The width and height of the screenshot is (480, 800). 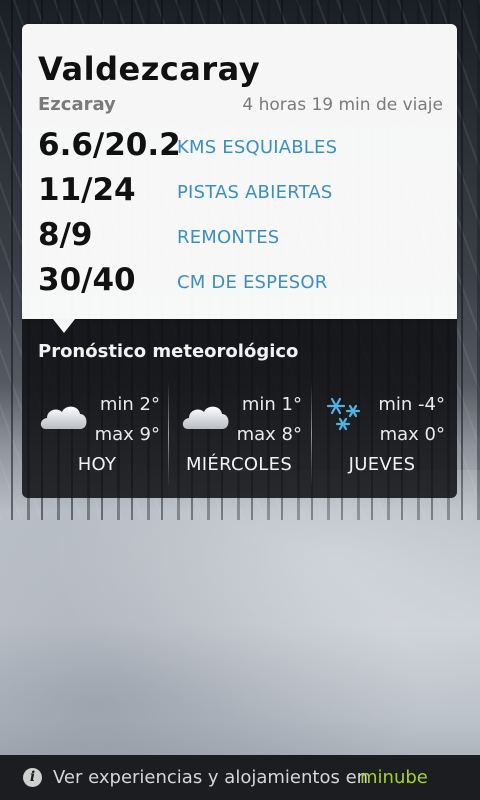 I want to click on forecast-day-jueves: min -4° max 0° JUEVES, so click(x=382, y=436).